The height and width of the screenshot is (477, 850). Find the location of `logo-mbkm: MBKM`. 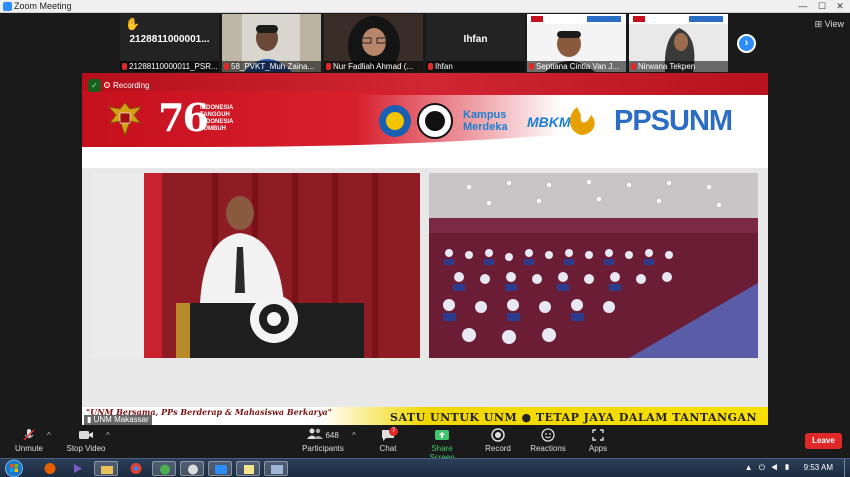

logo-mbkm: MBKM is located at coordinates (549, 122).